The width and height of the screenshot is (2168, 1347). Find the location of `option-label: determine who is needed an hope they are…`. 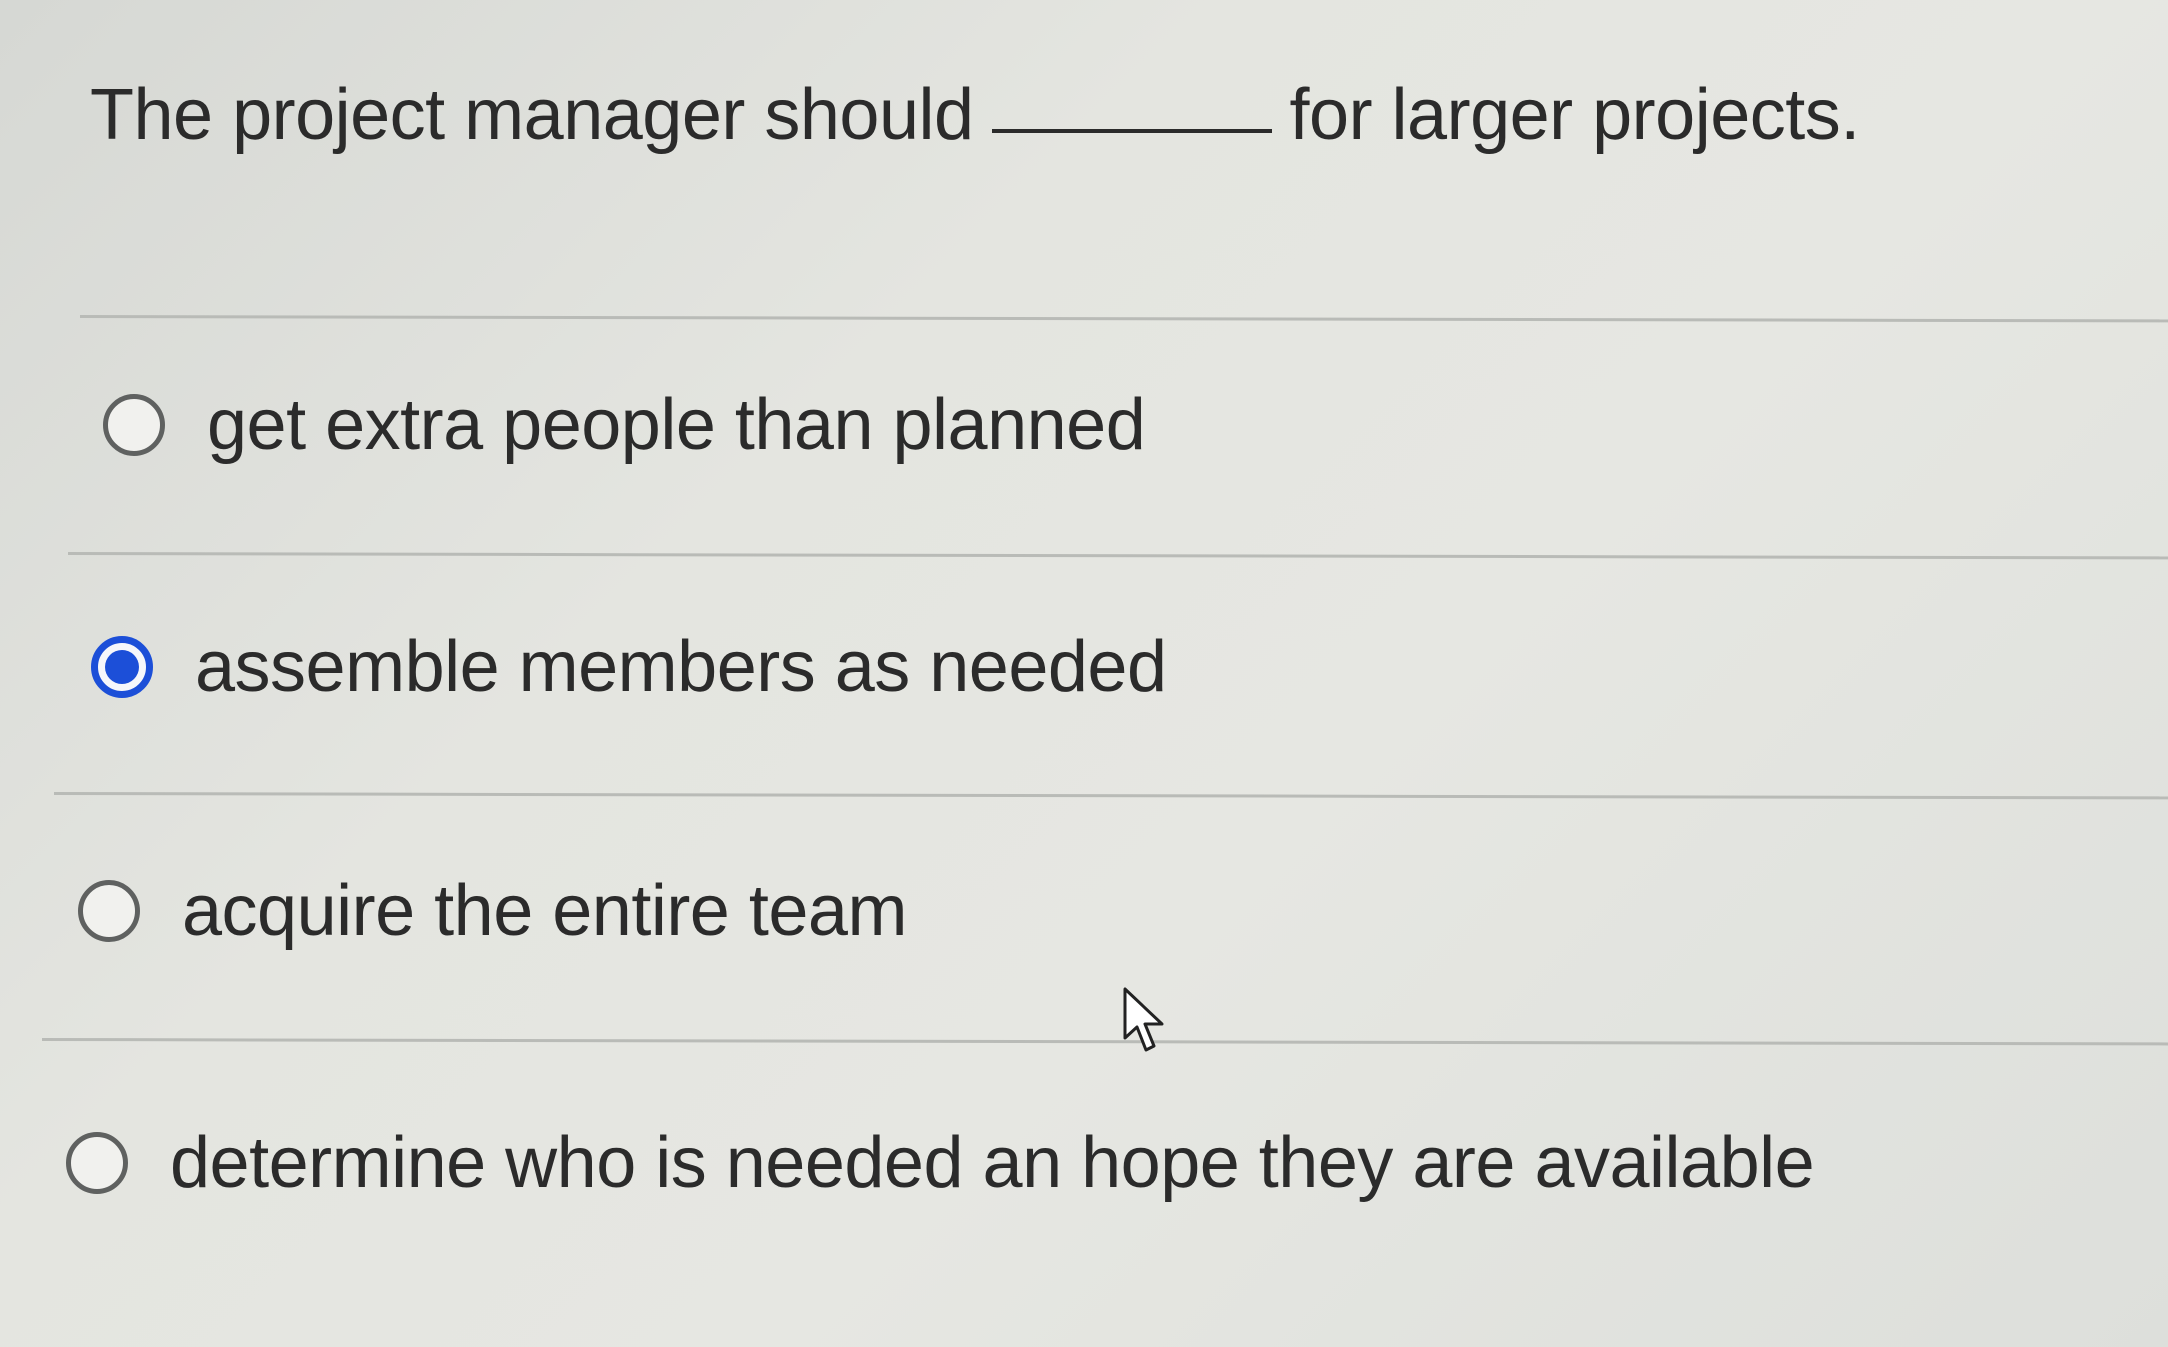

option-label: determine who is needed an hope they are… is located at coordinates (992, 1163).